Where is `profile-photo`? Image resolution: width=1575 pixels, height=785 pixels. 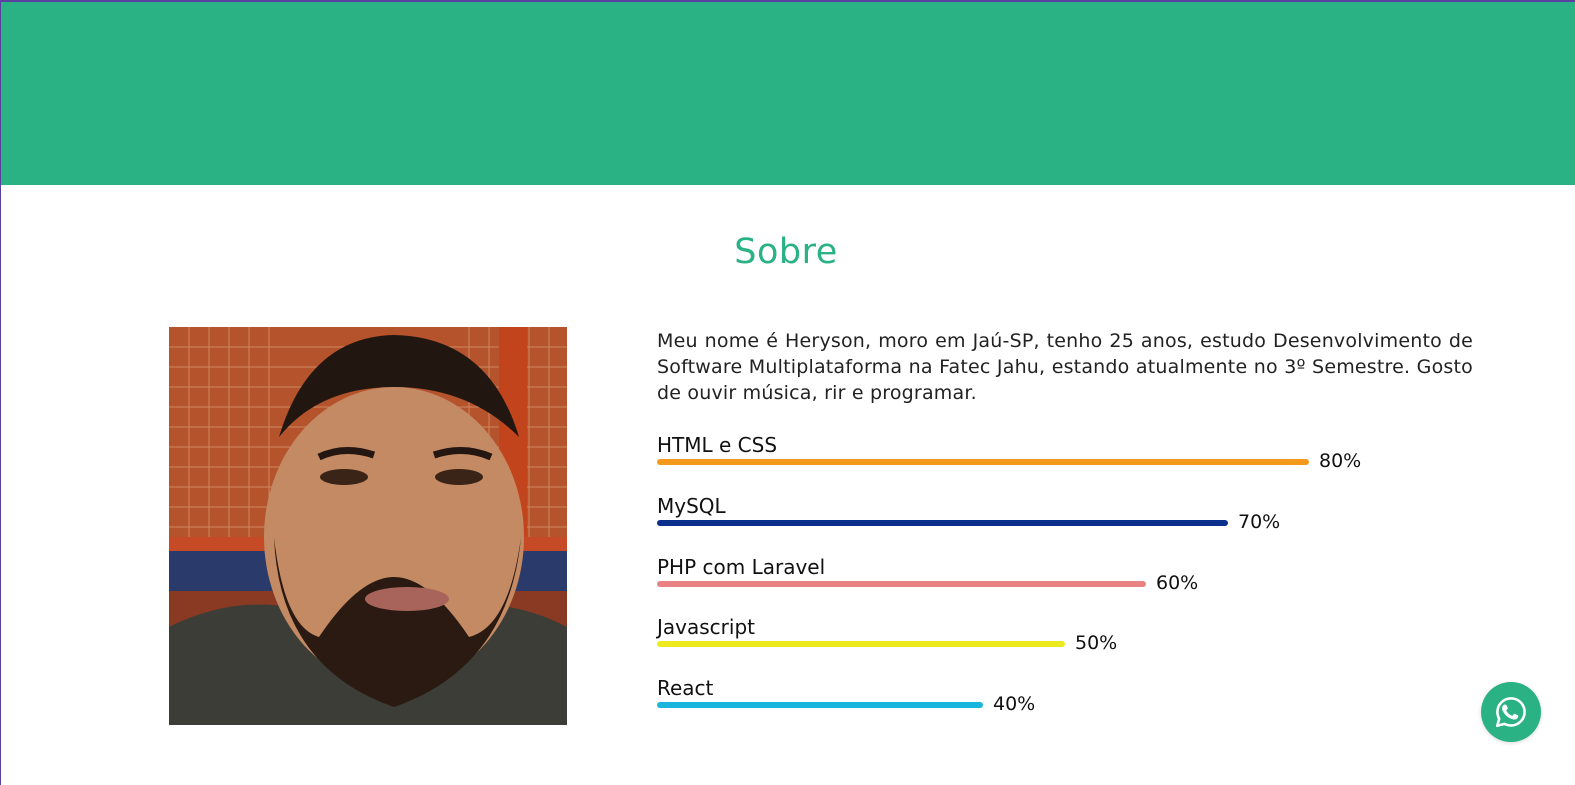
profile-photo is located at coordinates (368, 526).